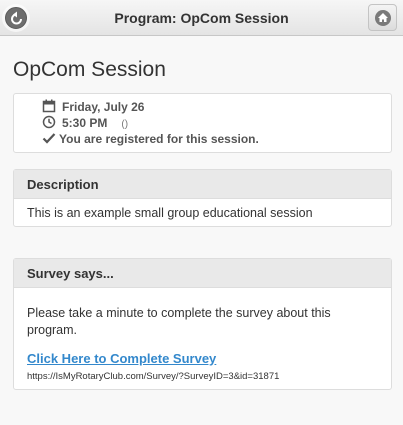 The width and height of the screenshot is (403, 425). Describe the element at coordinates (49, 138) in the screenshot. I see `check-icon` at that location.